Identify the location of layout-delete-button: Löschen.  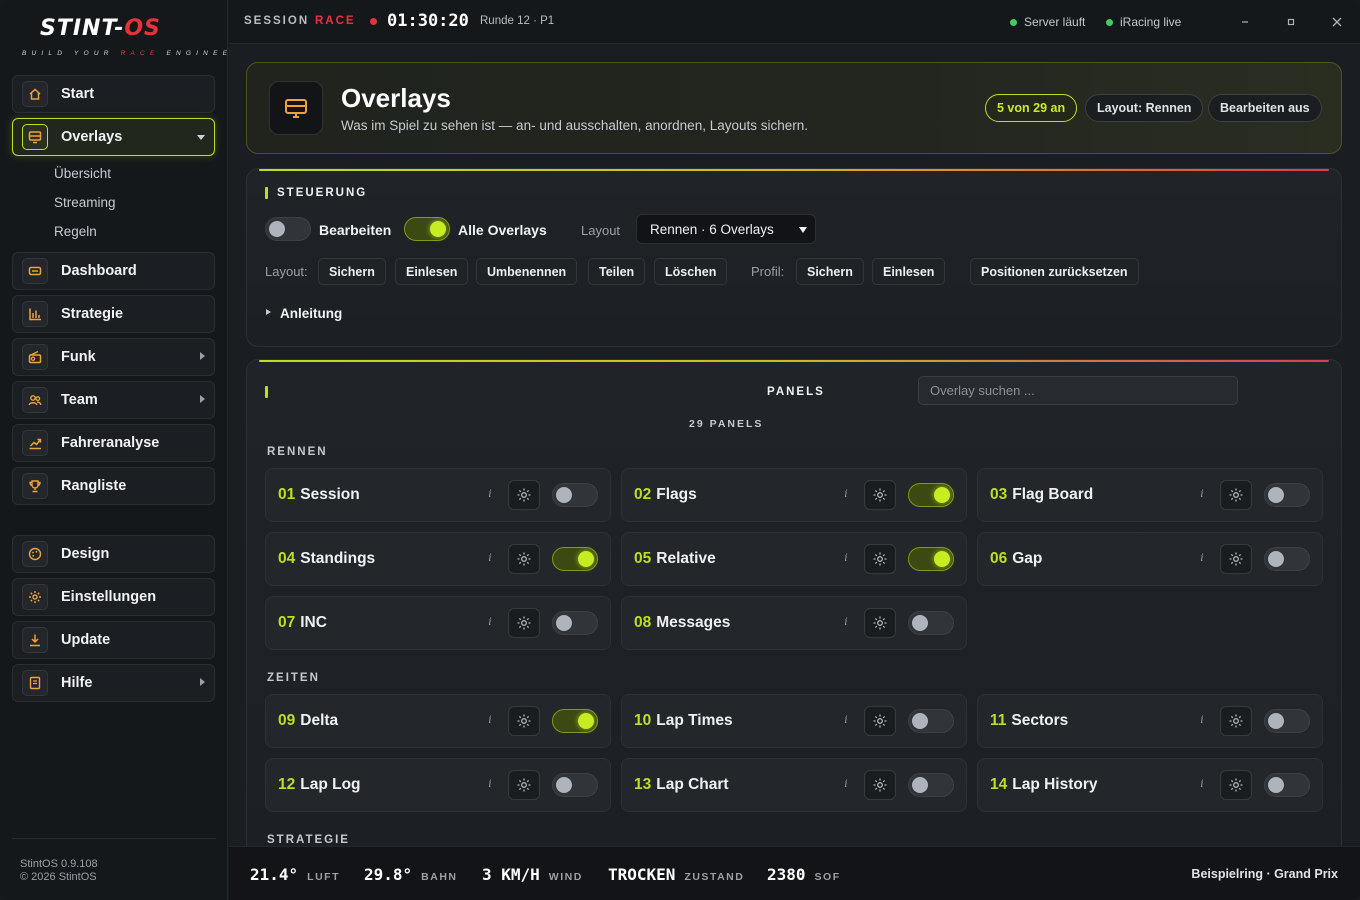
(691, 271).